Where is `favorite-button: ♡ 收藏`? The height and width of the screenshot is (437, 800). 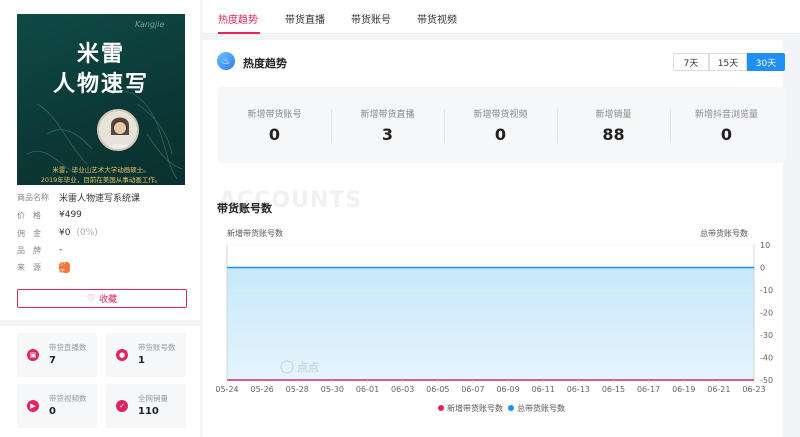
favorite-button: ♡ 收藏 is located at coordinates (102, 298).